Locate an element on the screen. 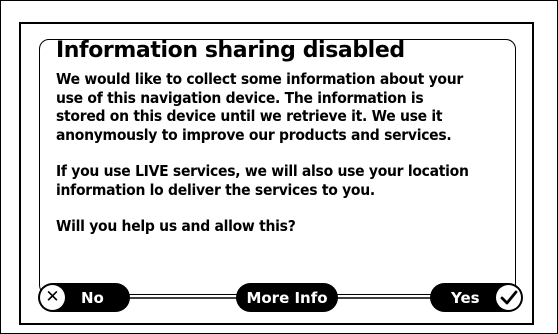 This screenshot has height=334, width=558. checkmark-icon is located at coordinates (508, 297).